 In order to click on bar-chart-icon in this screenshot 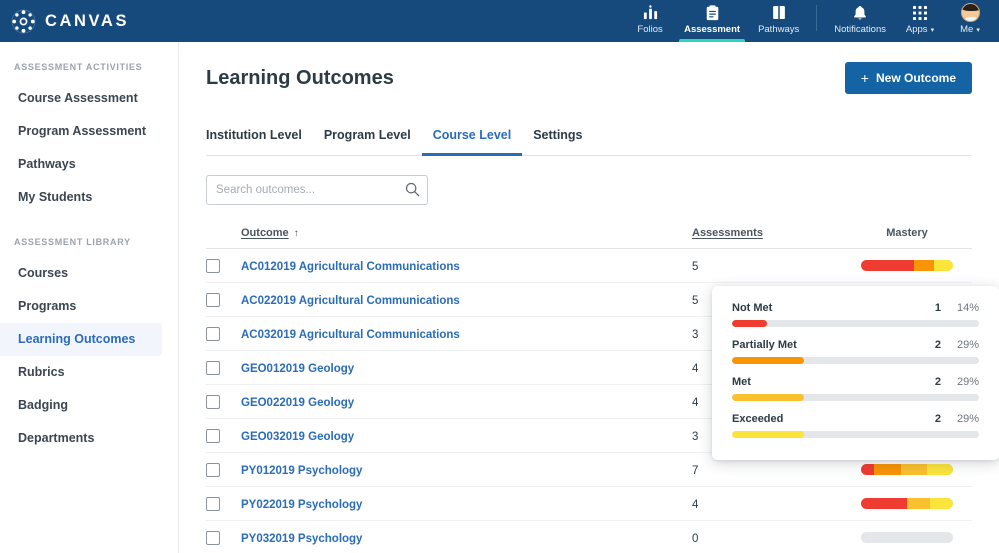, I will do `click(650, 12)`.